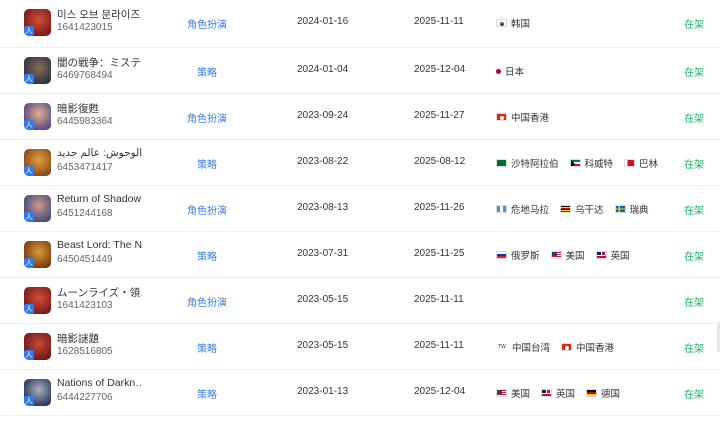 This screenshot has width=720, height=422. What do you see at coordinates (630, 163) in the screenshot?
I see `flag-bh-icon` at bounding box center [630, 163].